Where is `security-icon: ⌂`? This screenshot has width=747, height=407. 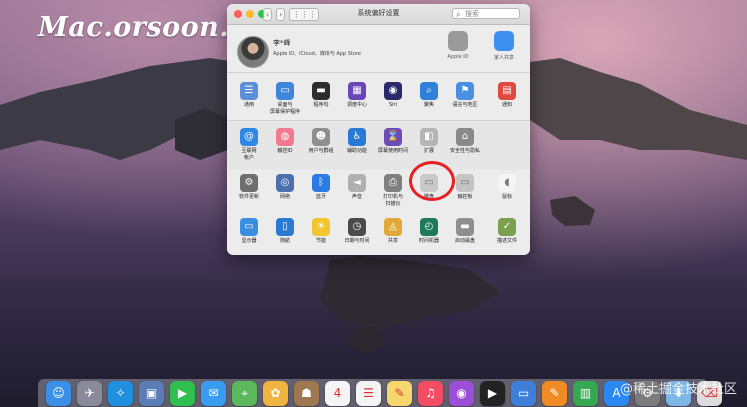 security-icon: ⌂ is located at coordinates (465, 137).